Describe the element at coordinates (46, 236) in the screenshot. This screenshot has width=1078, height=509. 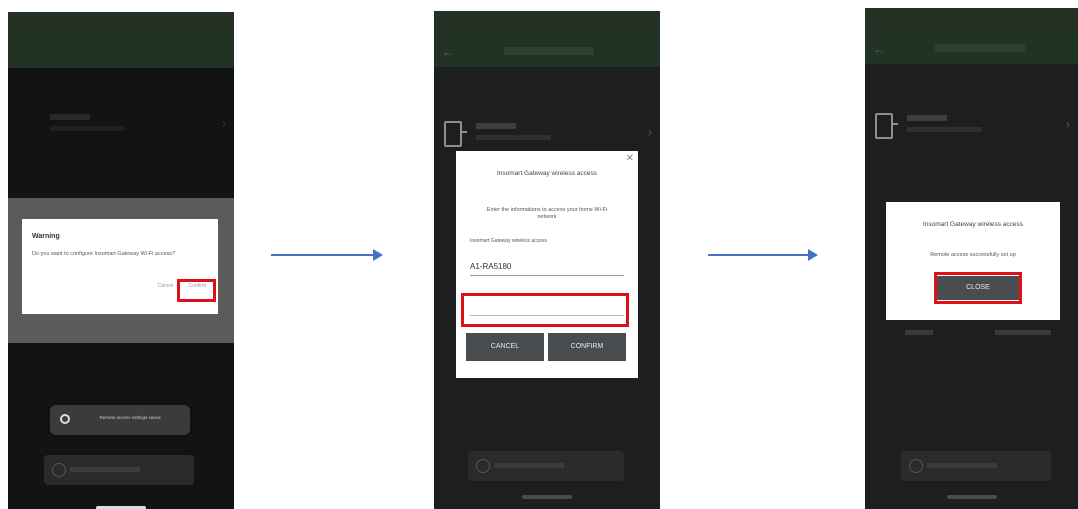
I see `dialog-title: Warning` at that location.